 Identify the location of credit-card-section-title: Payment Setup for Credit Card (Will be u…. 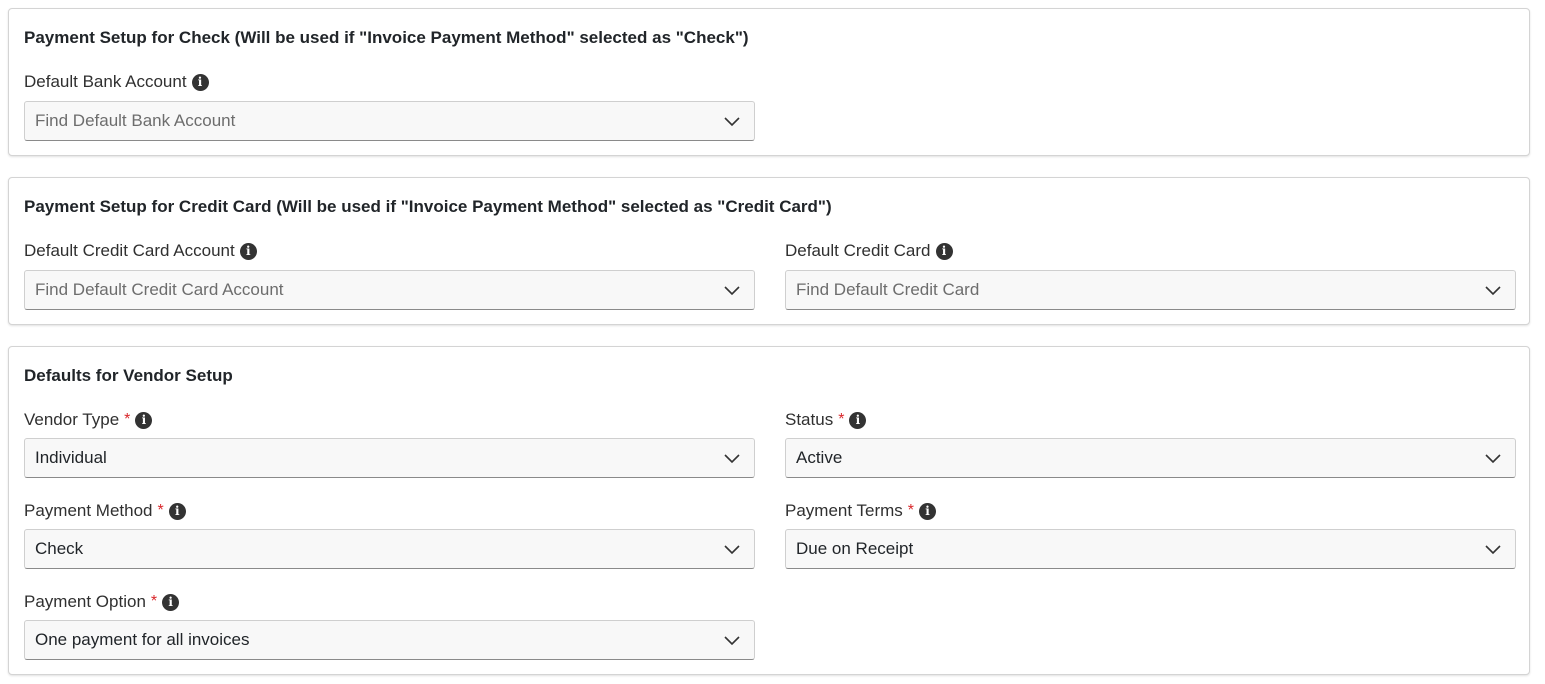
(428, 206).